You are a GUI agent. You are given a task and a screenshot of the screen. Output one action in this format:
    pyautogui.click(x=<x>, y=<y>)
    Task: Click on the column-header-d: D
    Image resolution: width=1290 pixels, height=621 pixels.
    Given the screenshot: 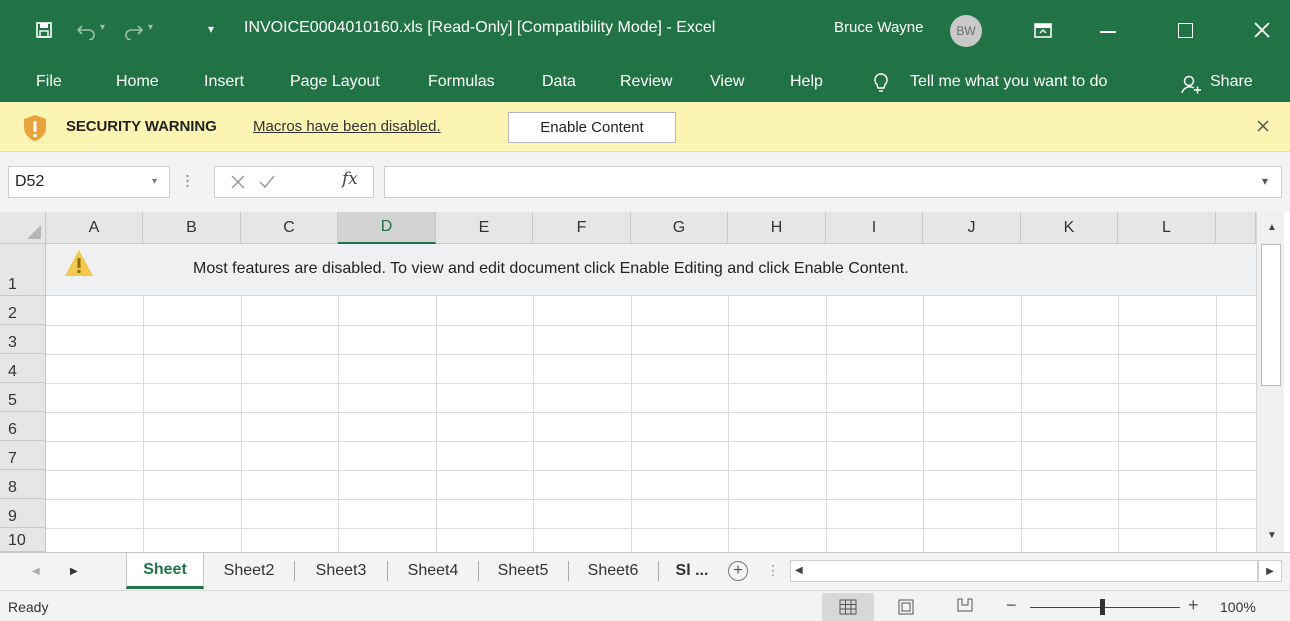 What is the action you would take?
    pyautogui.click(x=387, y=228)
    